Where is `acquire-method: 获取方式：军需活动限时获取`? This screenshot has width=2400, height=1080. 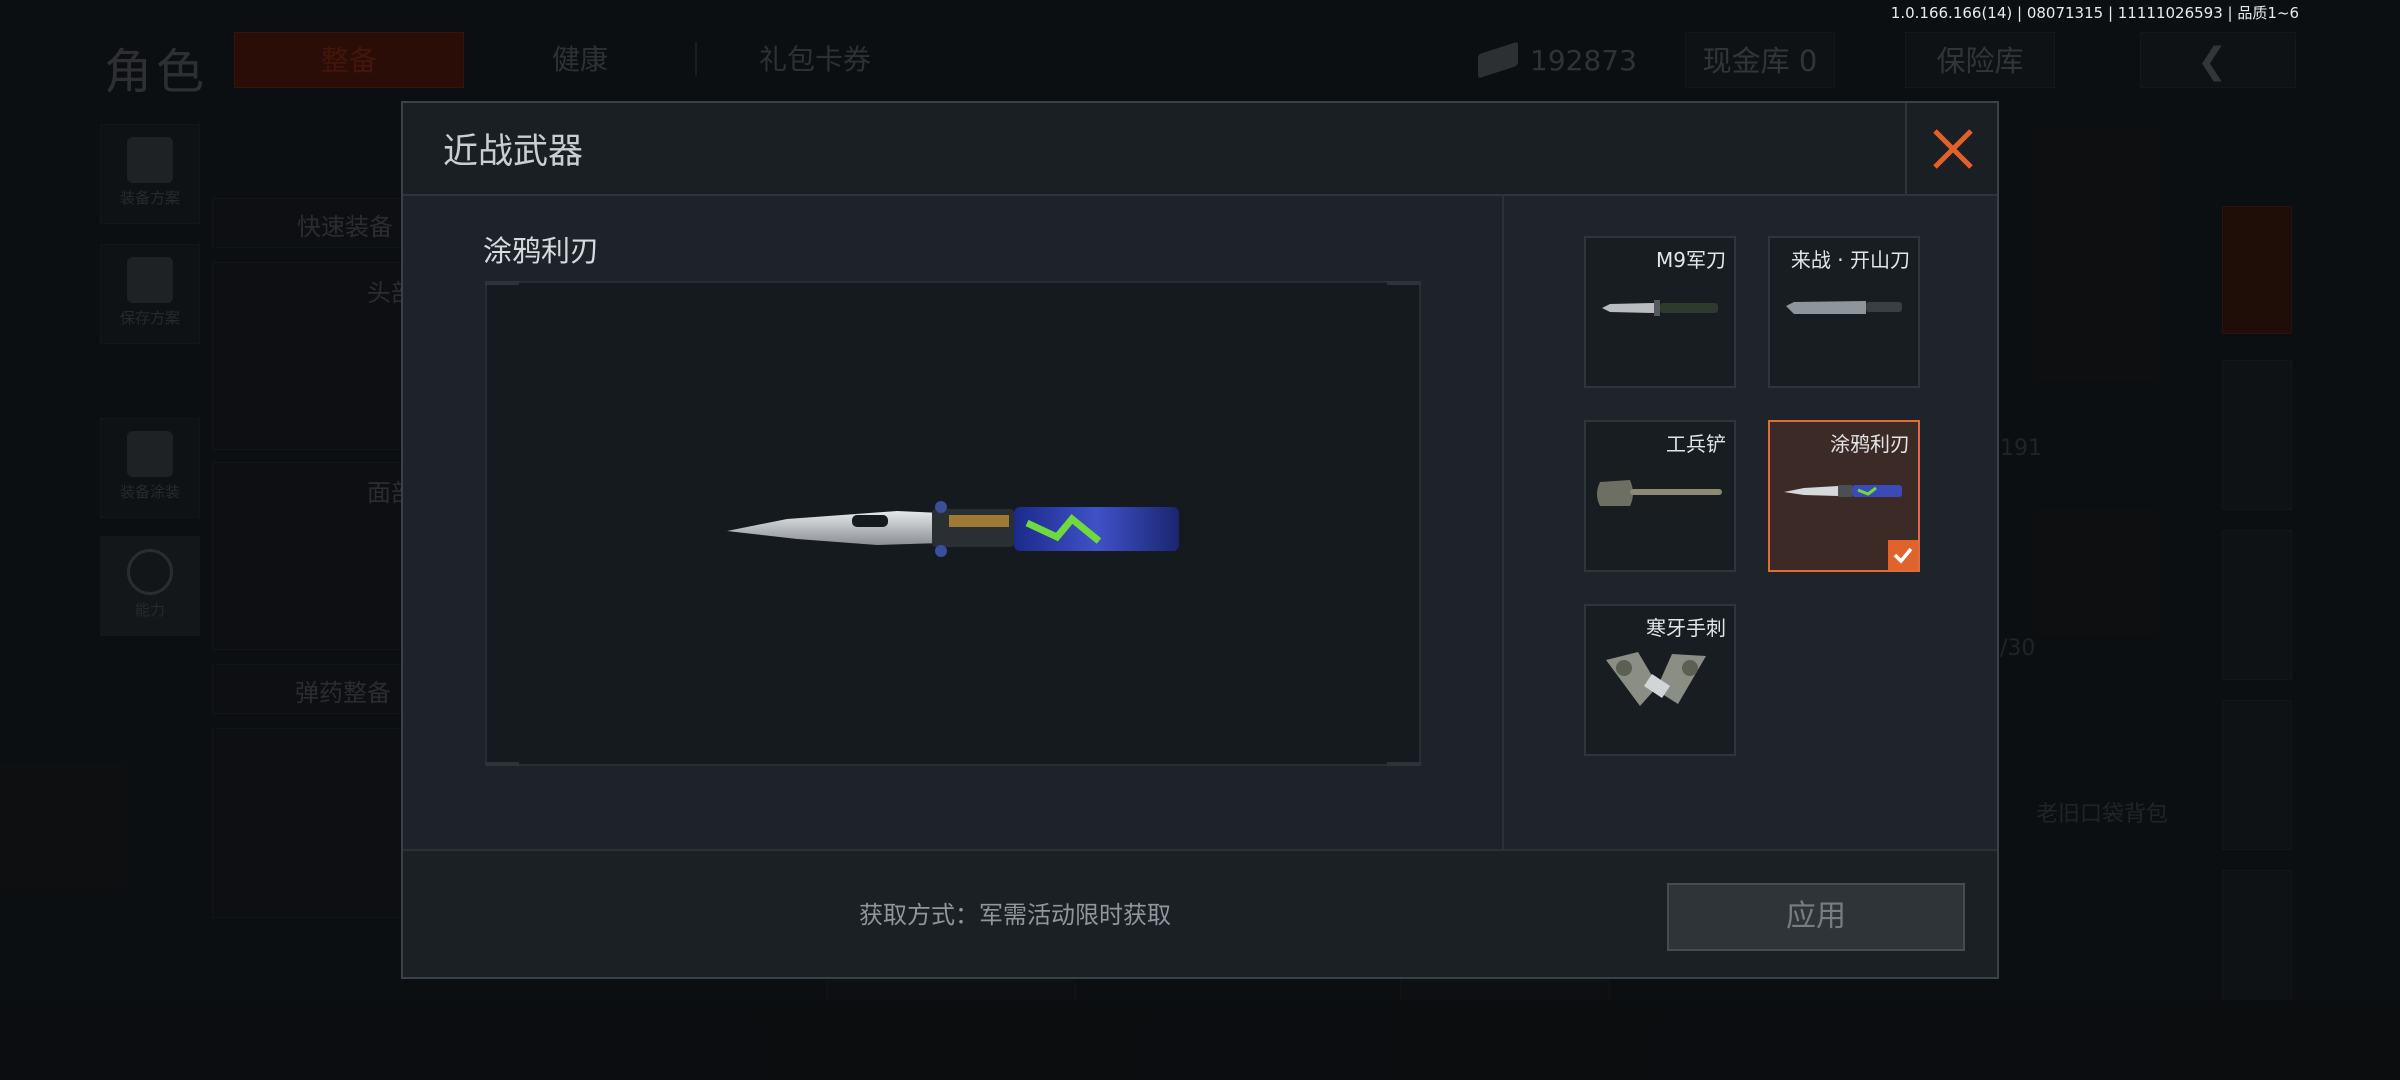 acquire-method: 获取方式：军需活动限时获取 is located at coordinates (1015, 915).